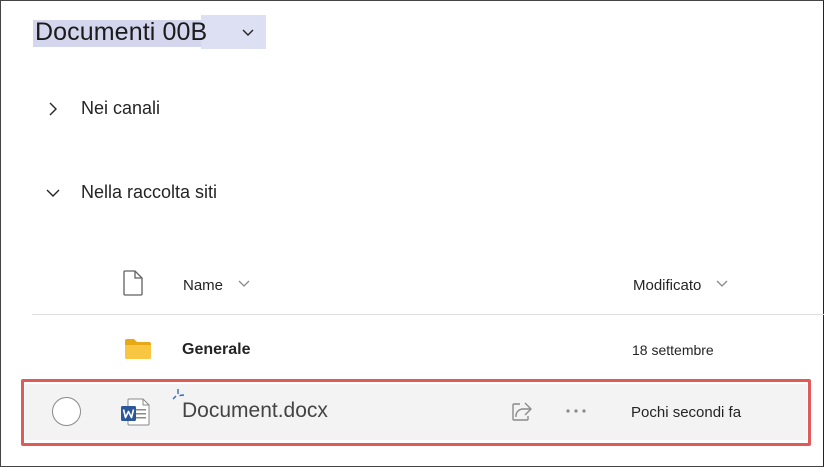 The width and height of the screenshot is (824, 467). What do you see at coordinates (121, 108) in the screenshot?
I see `section-label: Nei canali` at bounding box center [121, 108].